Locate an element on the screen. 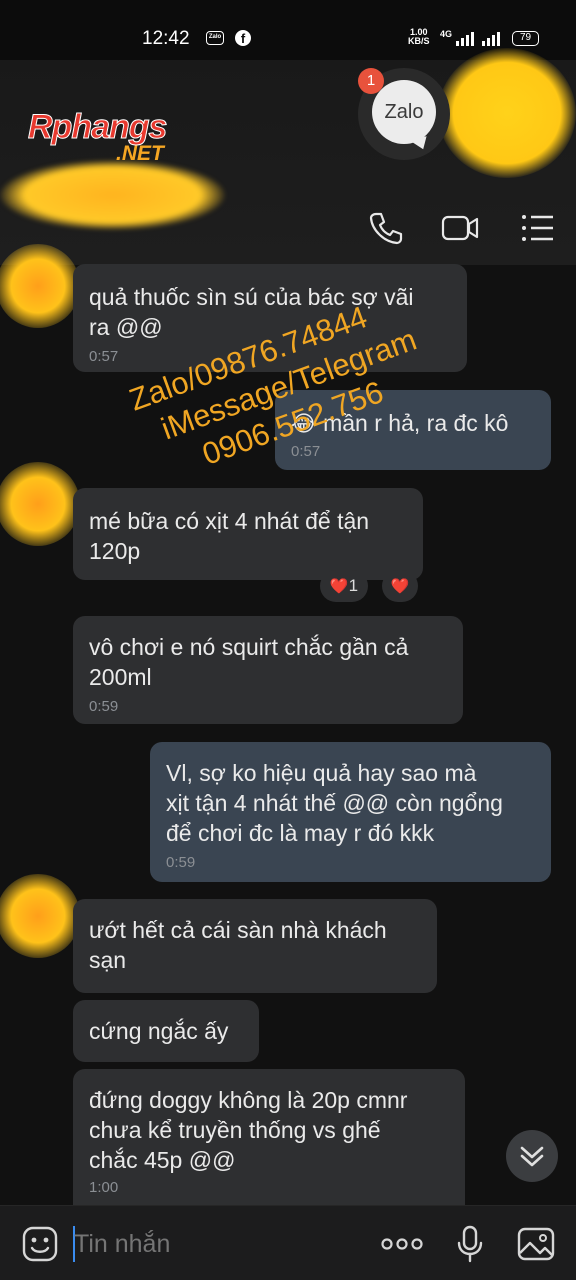  message-input is located at coordinates (199, 1244).